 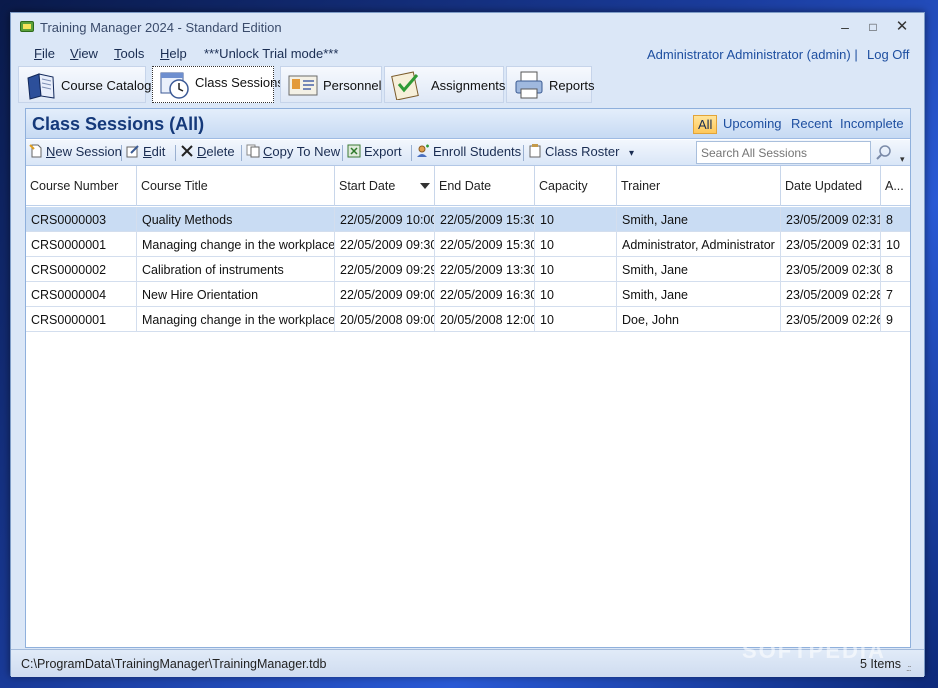 What do you see at coordinates (425, 186) in the screenshot?
I see `sort-descending-icon` at bounding box center [425, 186].